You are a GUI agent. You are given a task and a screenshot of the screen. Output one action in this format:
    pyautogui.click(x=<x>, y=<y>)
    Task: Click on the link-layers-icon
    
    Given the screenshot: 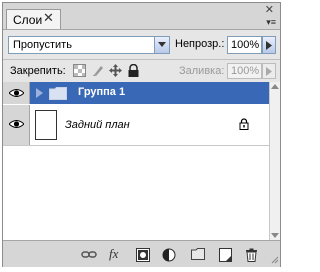 What is the action you would take?
    pyautogui.click(x=89, y=255)
    